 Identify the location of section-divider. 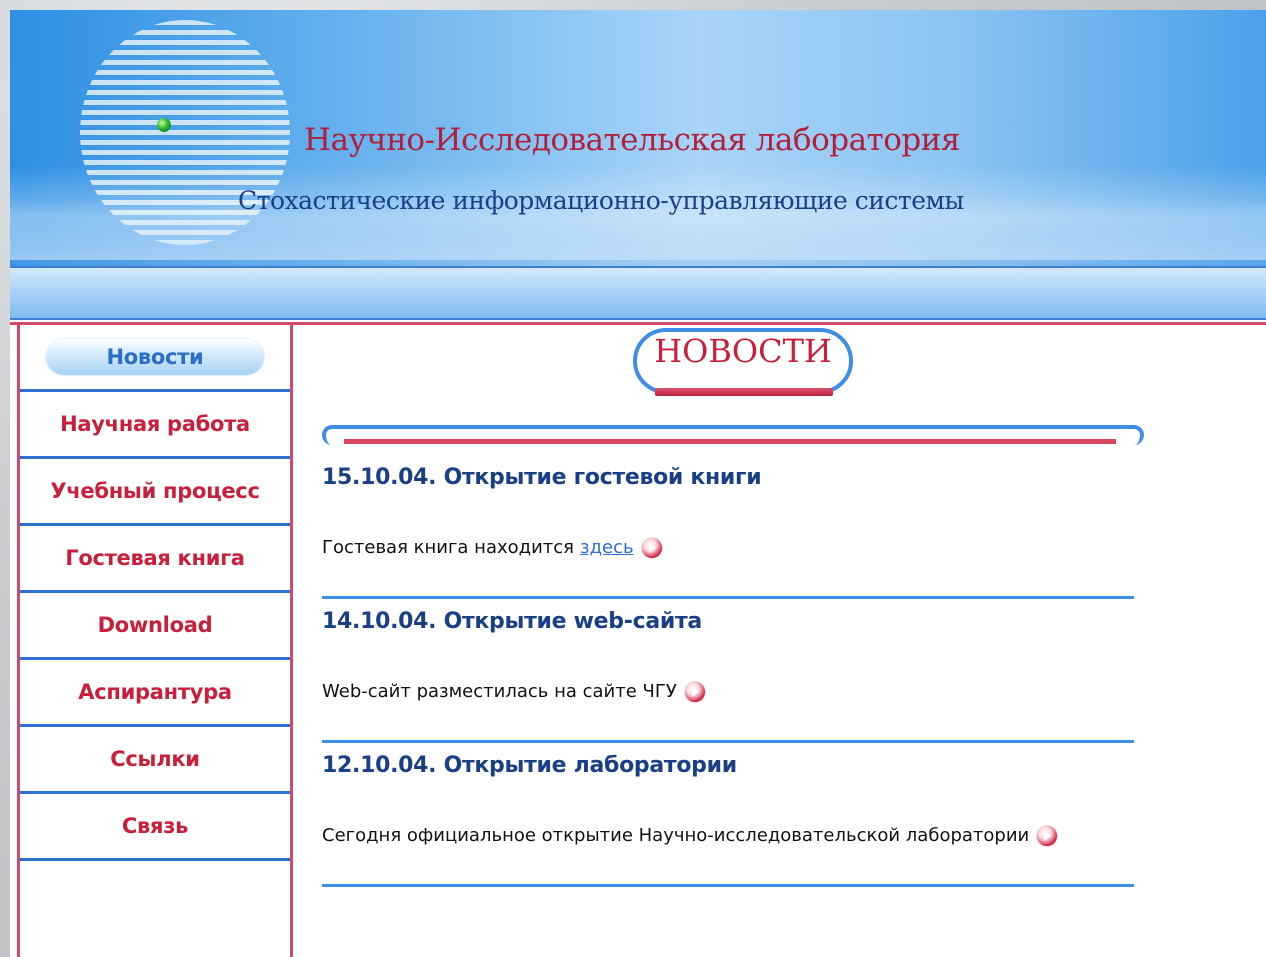
(733, 438).